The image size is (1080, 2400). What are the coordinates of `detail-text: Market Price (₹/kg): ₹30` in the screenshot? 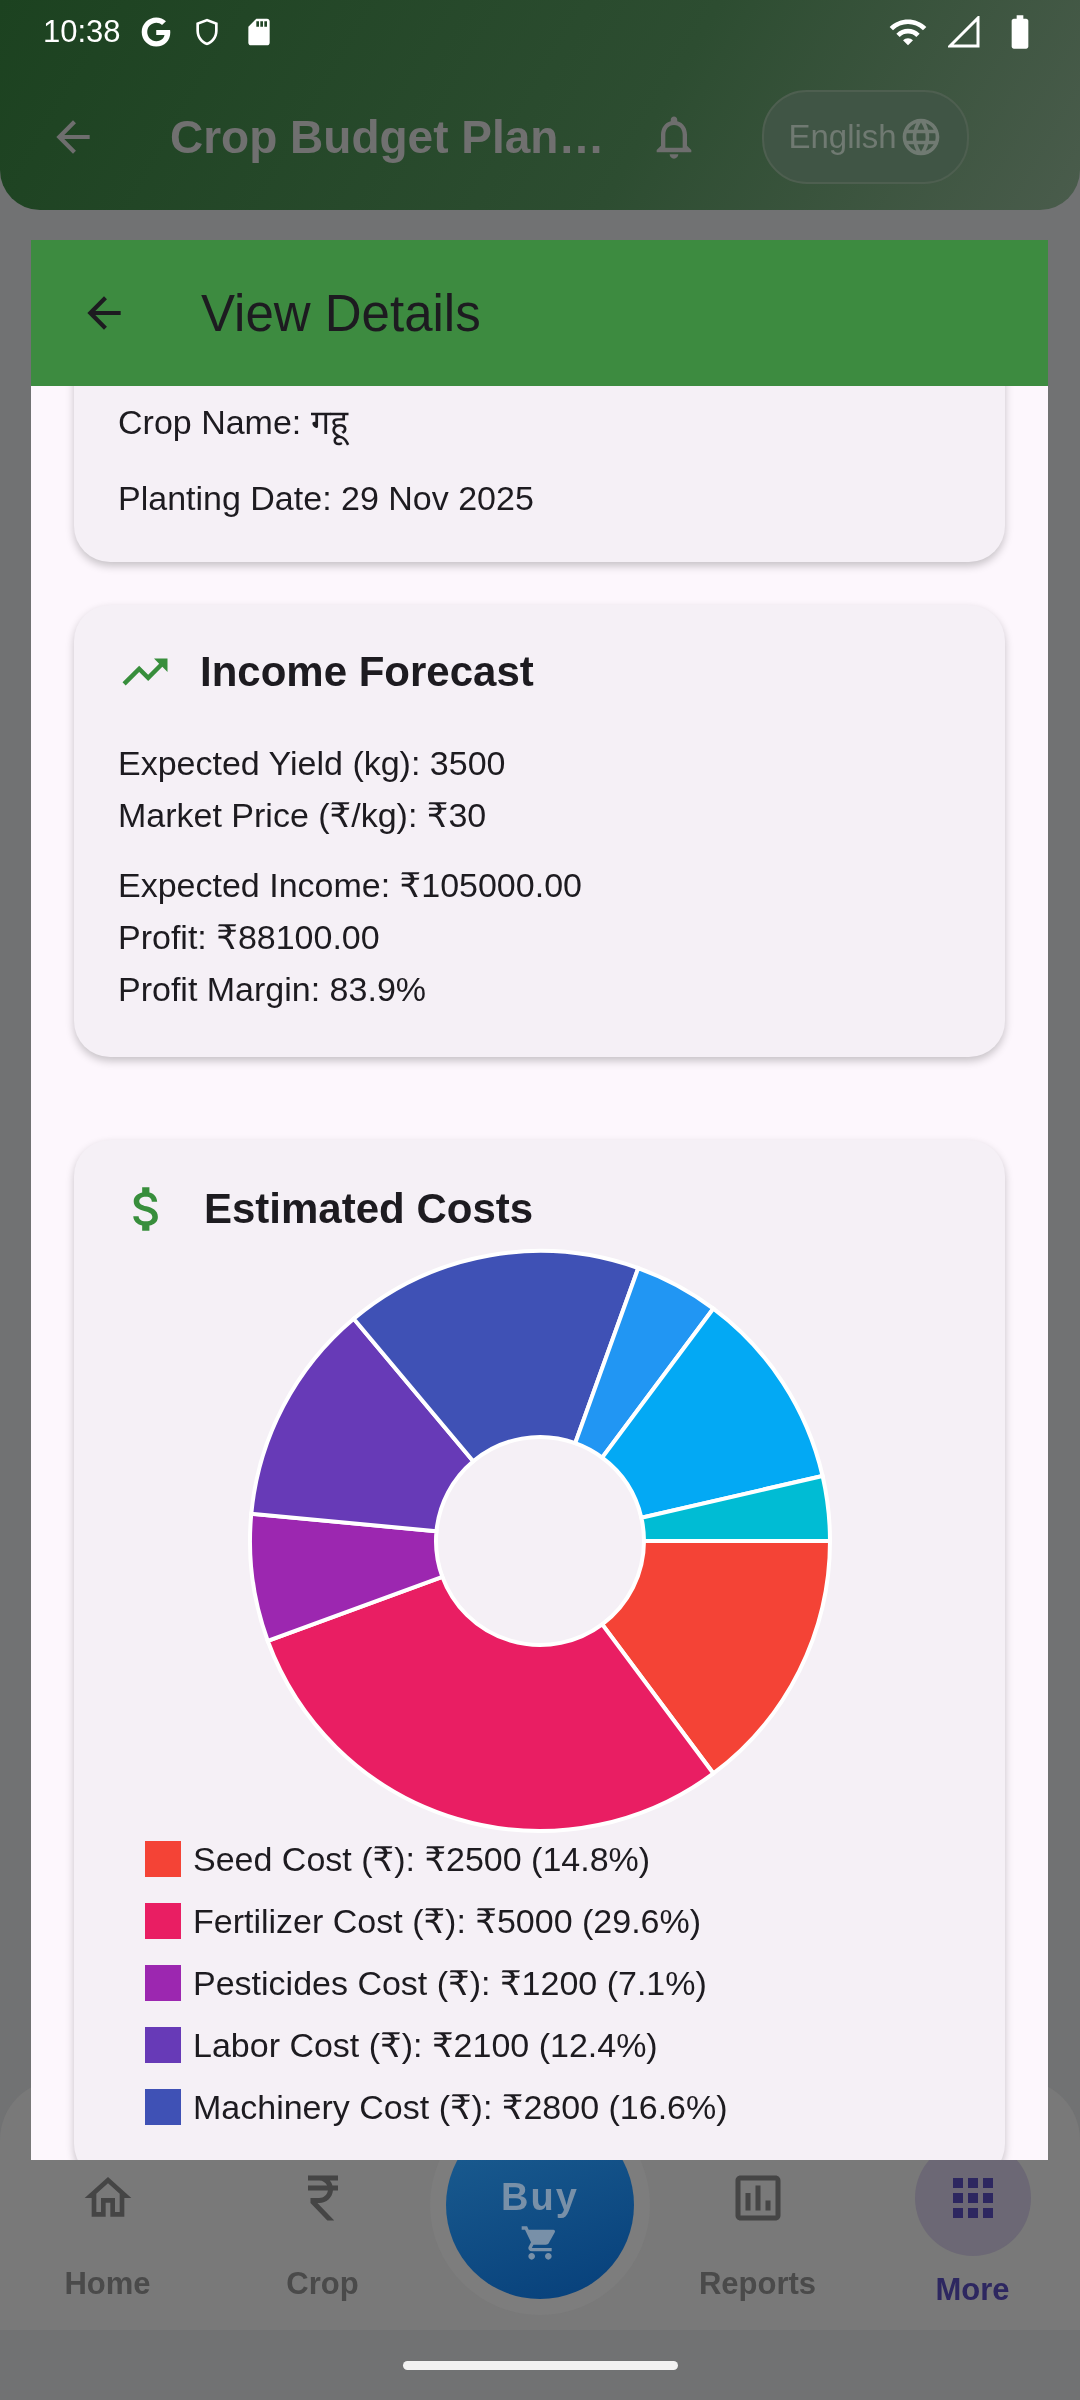 It's located at (303, 815).